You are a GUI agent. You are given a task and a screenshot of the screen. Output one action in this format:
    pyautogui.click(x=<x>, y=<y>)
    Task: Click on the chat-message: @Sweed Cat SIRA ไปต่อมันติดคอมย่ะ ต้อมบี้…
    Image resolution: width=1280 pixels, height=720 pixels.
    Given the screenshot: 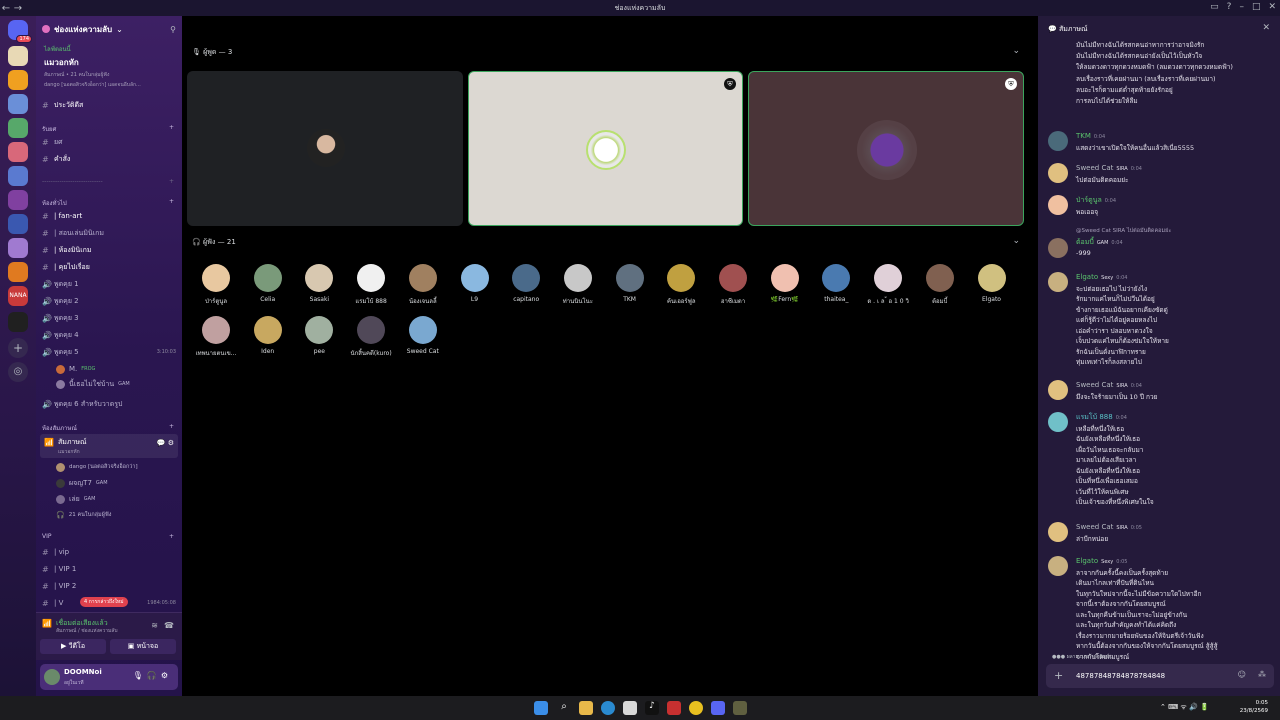 What is the action you would take?
    pyautogui.click(x=1161, y=242)
    